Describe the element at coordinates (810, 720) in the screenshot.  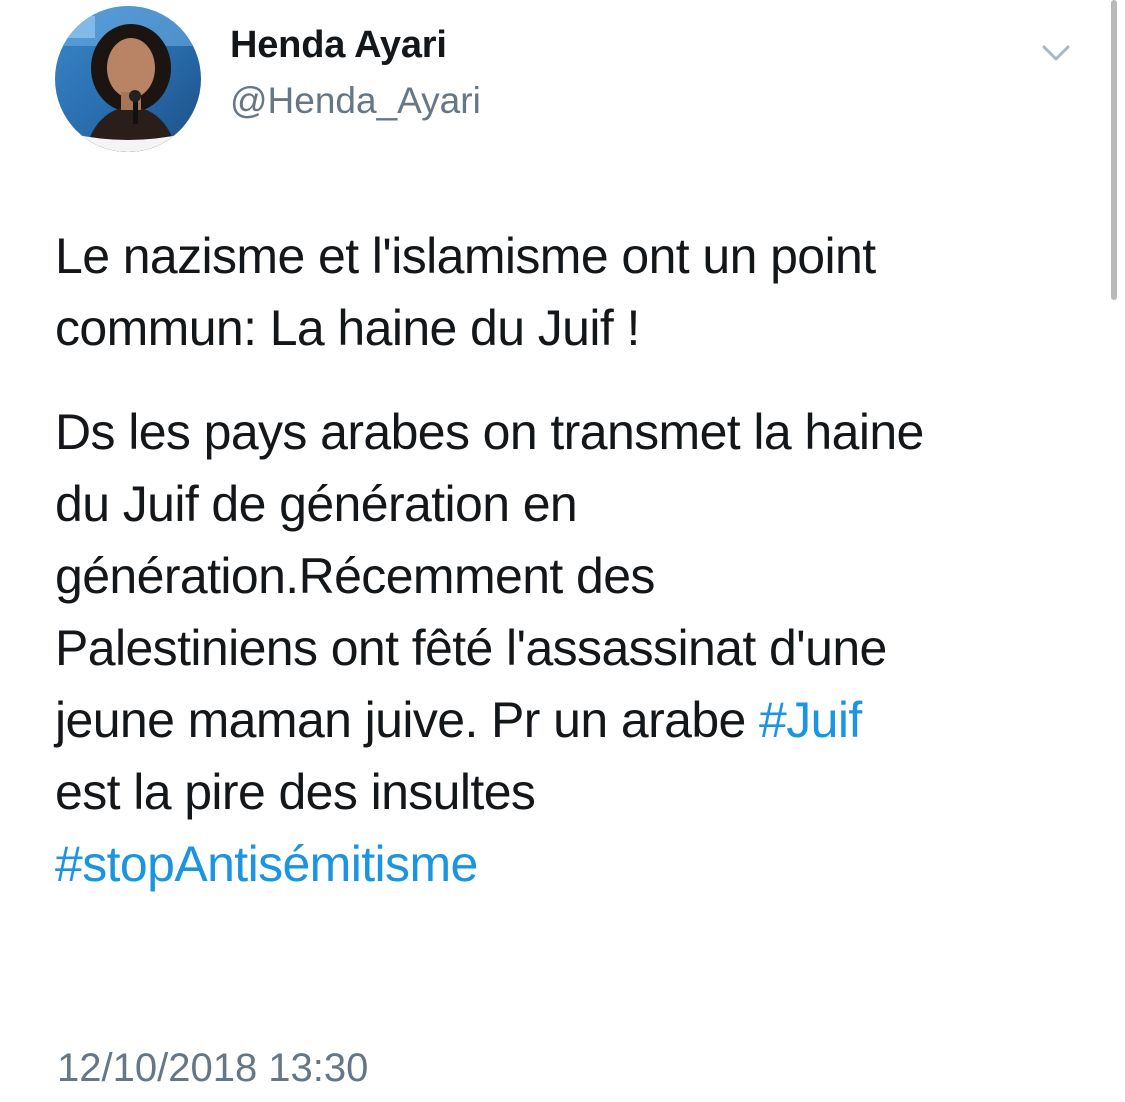
I see `hashtag-juif-link: #Juif` at that location.